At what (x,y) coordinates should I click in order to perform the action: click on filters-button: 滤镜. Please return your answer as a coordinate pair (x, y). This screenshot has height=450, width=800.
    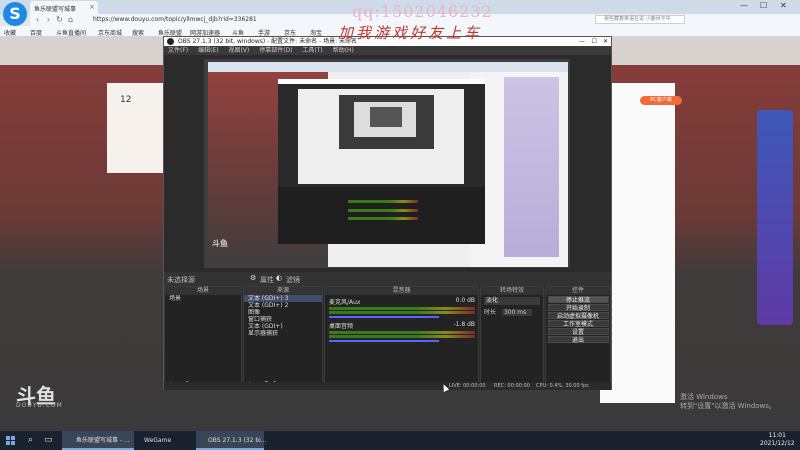
    Looking at the image, I should click on (293, 280).